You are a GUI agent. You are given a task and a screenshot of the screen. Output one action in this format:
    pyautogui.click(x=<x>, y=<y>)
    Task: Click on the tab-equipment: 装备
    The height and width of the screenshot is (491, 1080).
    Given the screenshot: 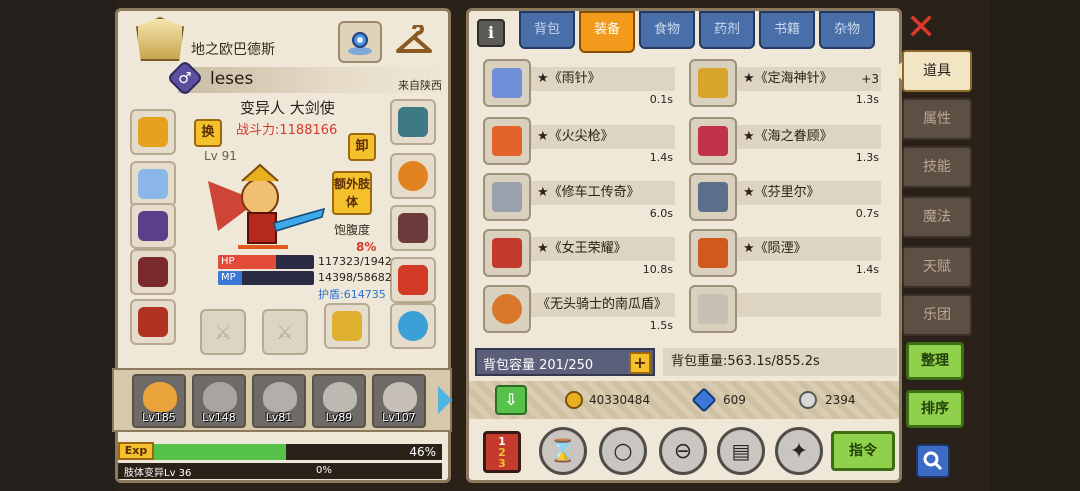 What is the action you would take?
    pyautogui.click(x=607, y=32)
    